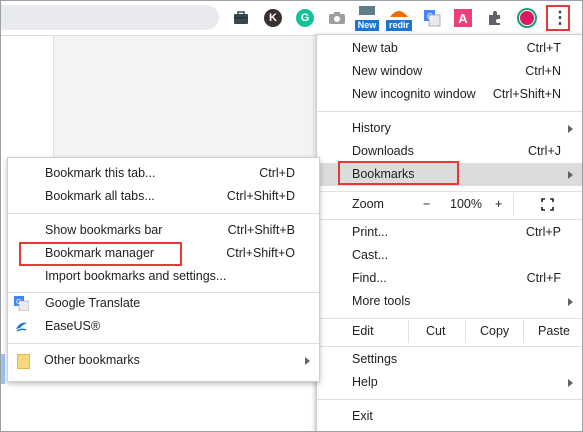 The width and height of the screenshot is (583, 432). Describe the element at coordinates (414, 94) in the screenshot. I see `new-incognito-label: New incognito window` at that location.